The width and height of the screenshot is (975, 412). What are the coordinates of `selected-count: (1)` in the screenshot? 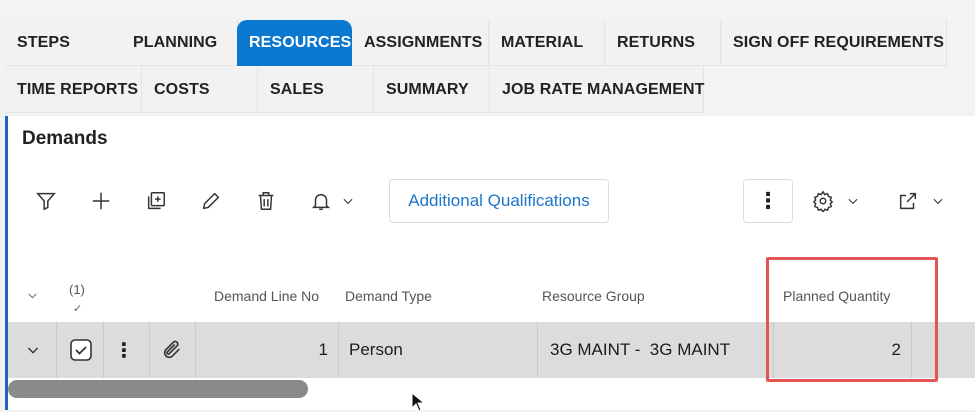 It's located at (77, 289).